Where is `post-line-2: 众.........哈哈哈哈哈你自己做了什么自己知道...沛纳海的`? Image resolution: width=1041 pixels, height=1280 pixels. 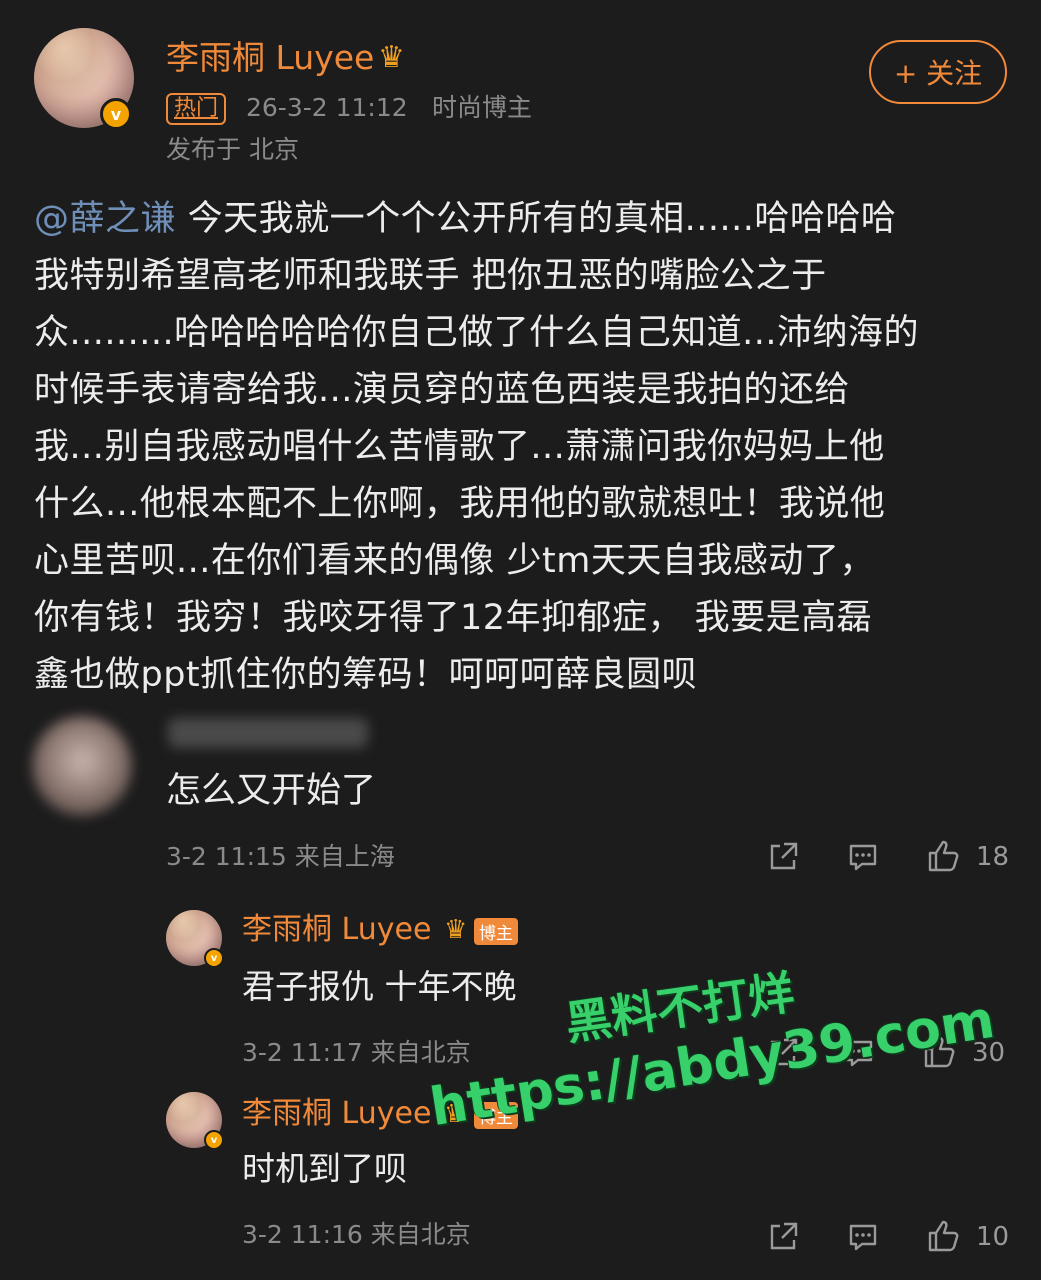 post-line-2: 众.........哈哈哈哈哈你自己做了什么自己知道...沛纳海的 is located at coordinates (477, 333).